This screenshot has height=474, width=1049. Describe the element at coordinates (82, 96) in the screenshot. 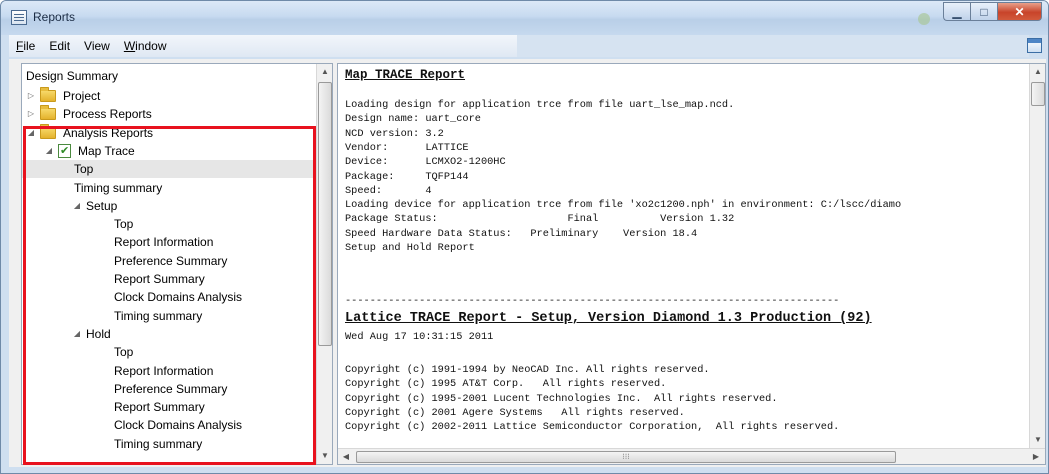

I see `tree-item-label: Project` at that location.